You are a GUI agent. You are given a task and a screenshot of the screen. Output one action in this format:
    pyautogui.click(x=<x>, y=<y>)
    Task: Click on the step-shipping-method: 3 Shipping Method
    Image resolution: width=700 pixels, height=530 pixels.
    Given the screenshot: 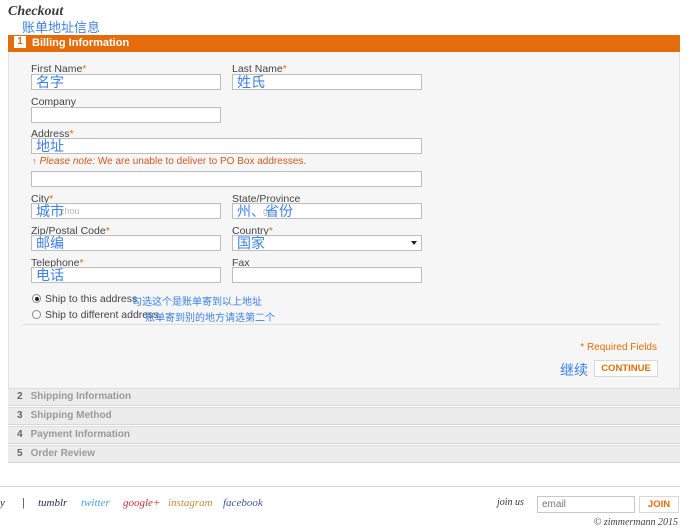 What is the action you would take?
    pyautogui.click(x=344, y=416)
    